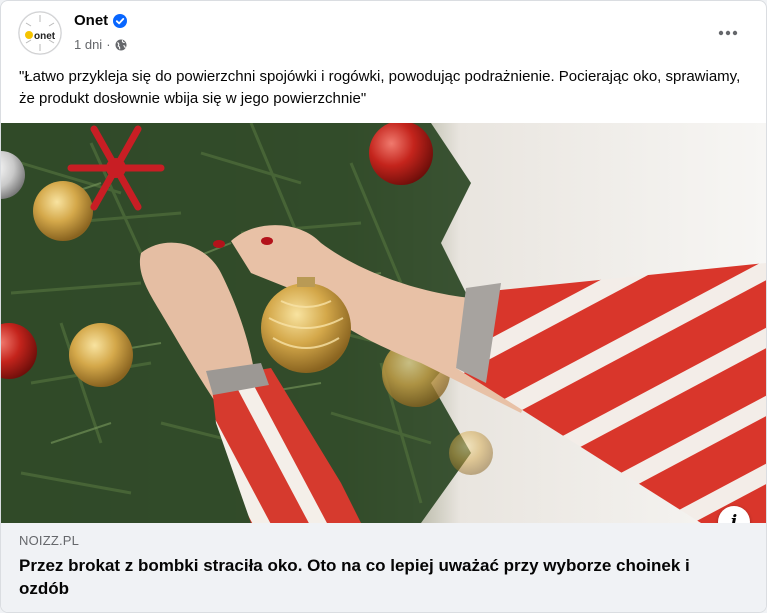 Image resolution: width=767 pixels, height=613 pixels. I want to click on author-row: Onet, so click(101, 20).